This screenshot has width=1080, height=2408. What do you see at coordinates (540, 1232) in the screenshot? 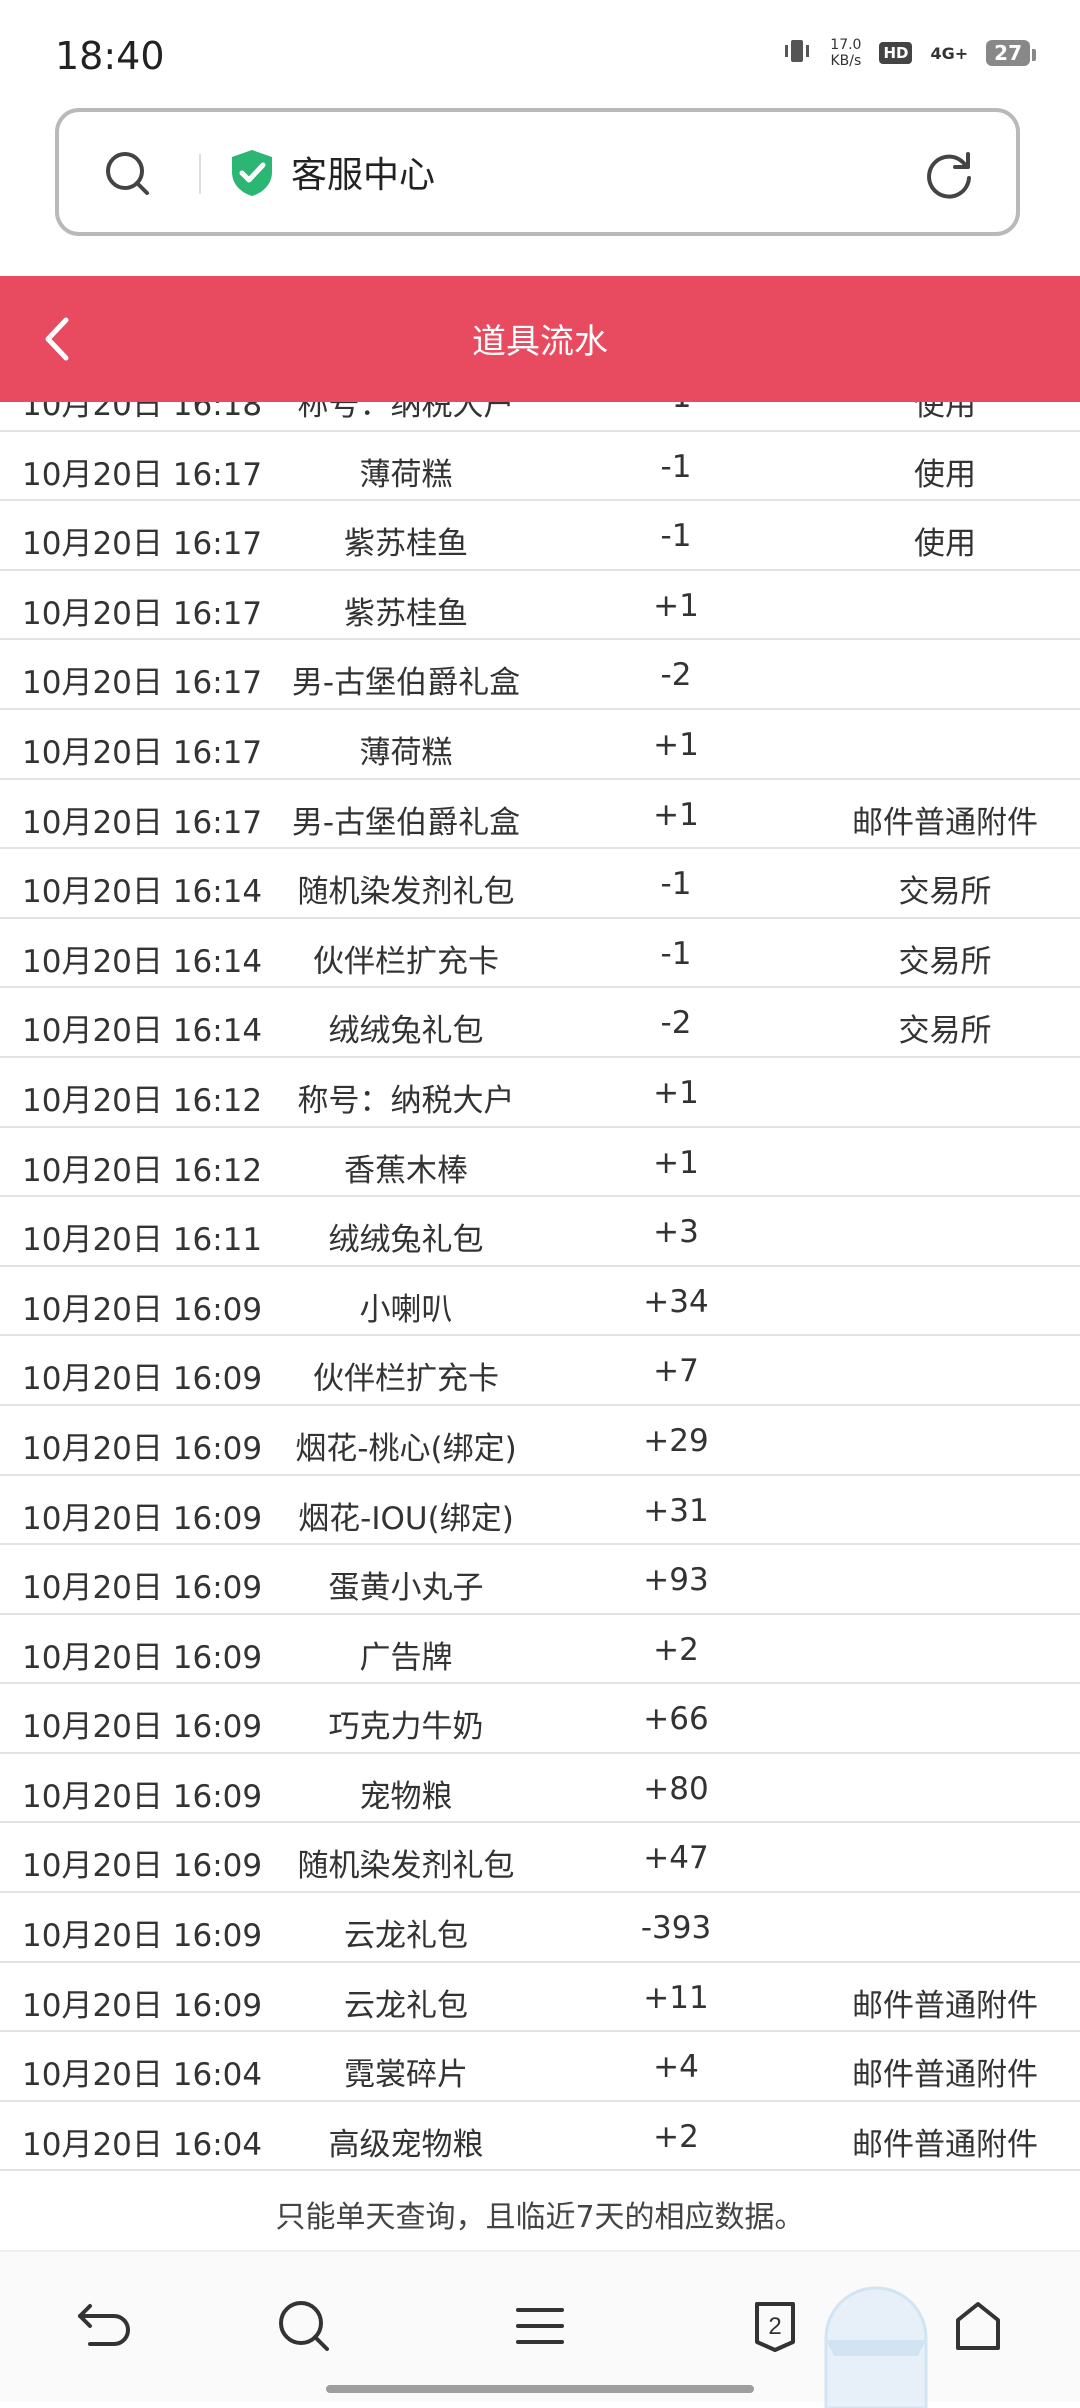
I see `table-row: 10月20日 16:11 绒绒兔礼包 +3` at bounding box center [540, 1232].